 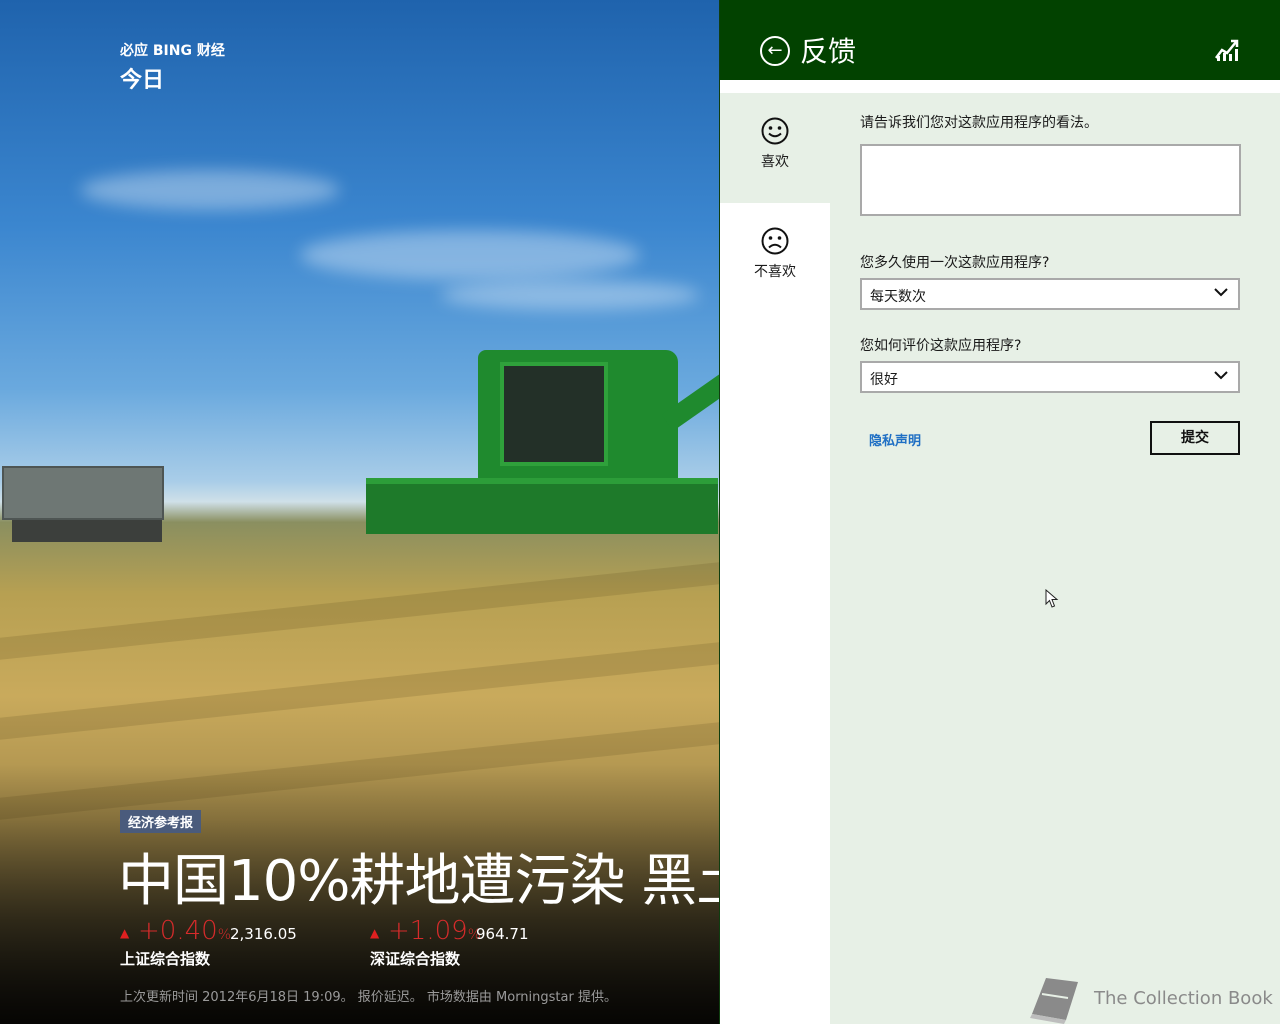 What do you see at coordinates (1050, 294) in the screenshot?
I see `frequency-select: 每天数次` at bounding box center [1050, 294].